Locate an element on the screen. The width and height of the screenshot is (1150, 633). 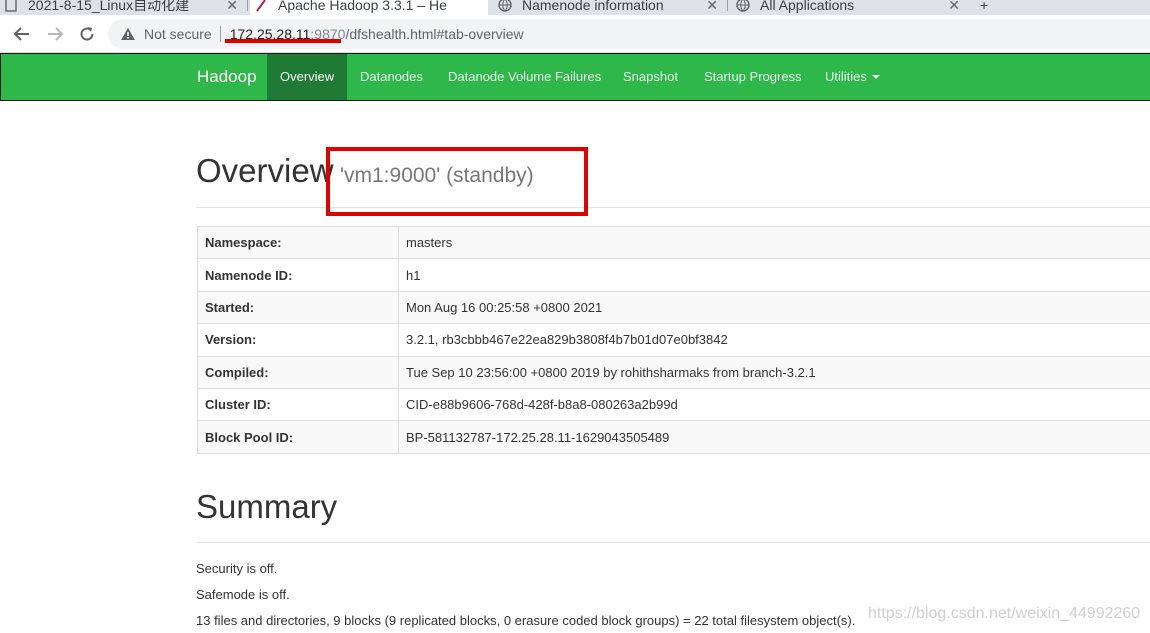
arrow-right-icon is located at coordinates (56, 34).